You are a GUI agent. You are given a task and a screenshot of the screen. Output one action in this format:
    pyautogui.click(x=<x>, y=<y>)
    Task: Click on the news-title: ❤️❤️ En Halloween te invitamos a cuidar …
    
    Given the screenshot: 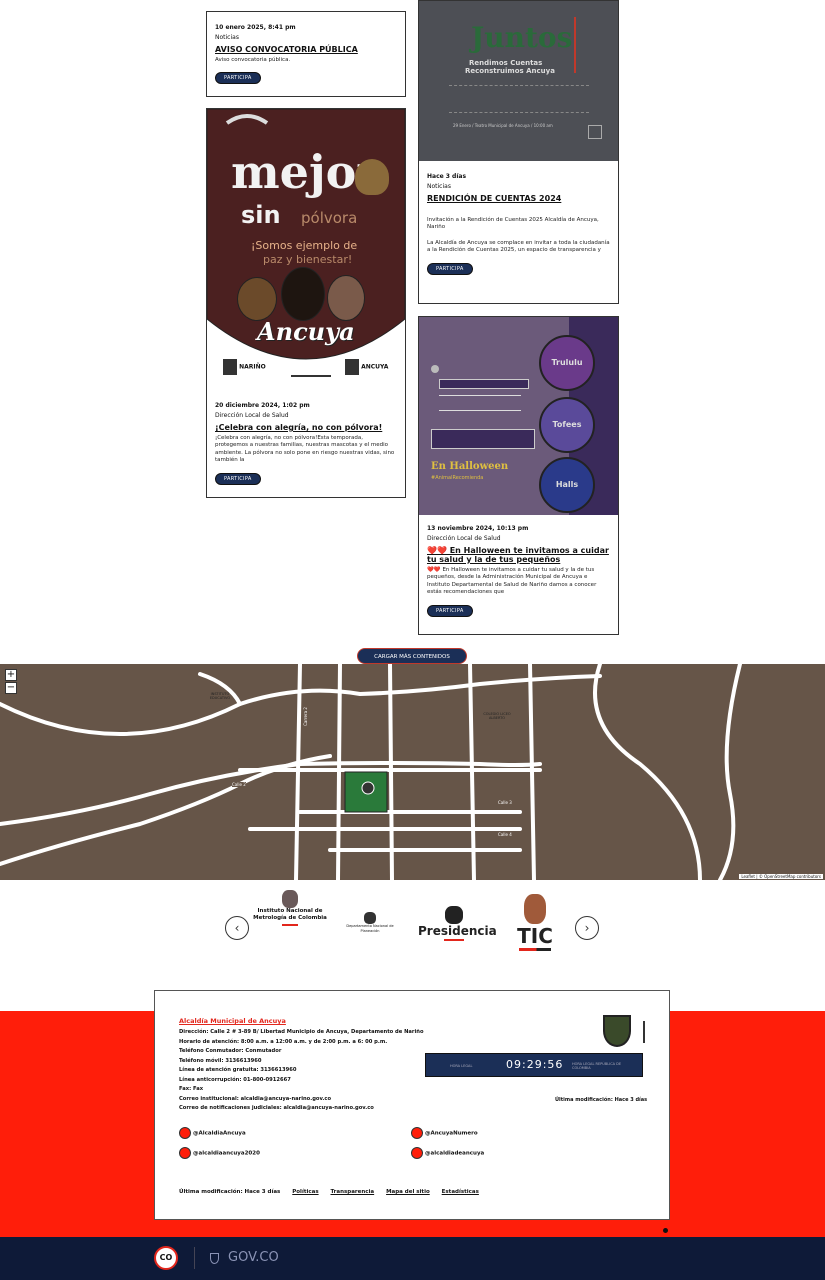 What is the action you would take?
    pyautogui.click(x=518, y=555)
    